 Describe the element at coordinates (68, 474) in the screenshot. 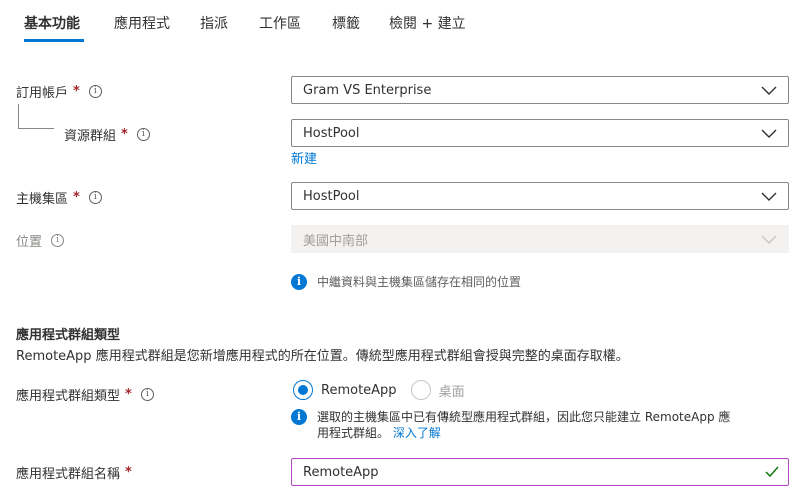

I see `app-group-name-label-text: 應用程式群組名稱` at that location.